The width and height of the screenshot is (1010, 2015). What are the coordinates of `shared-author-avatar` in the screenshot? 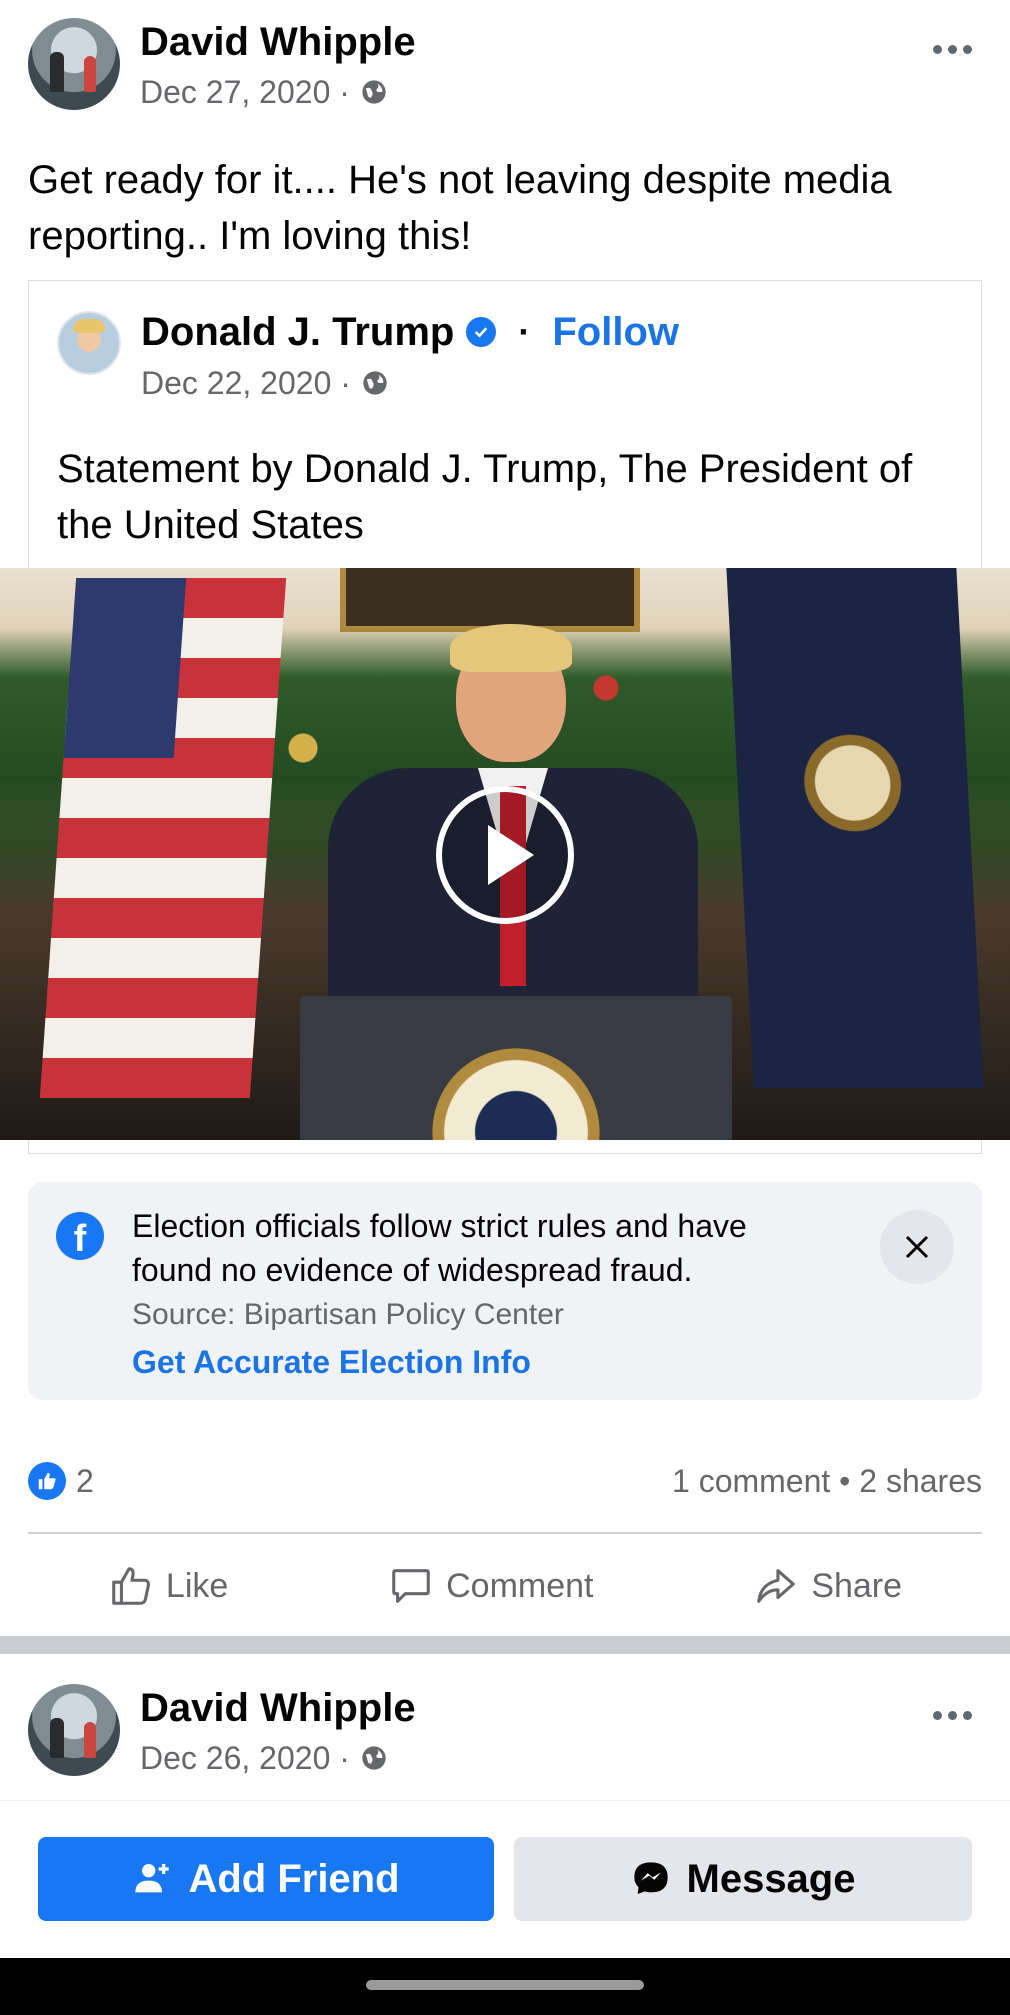 It's located at (89, 343).